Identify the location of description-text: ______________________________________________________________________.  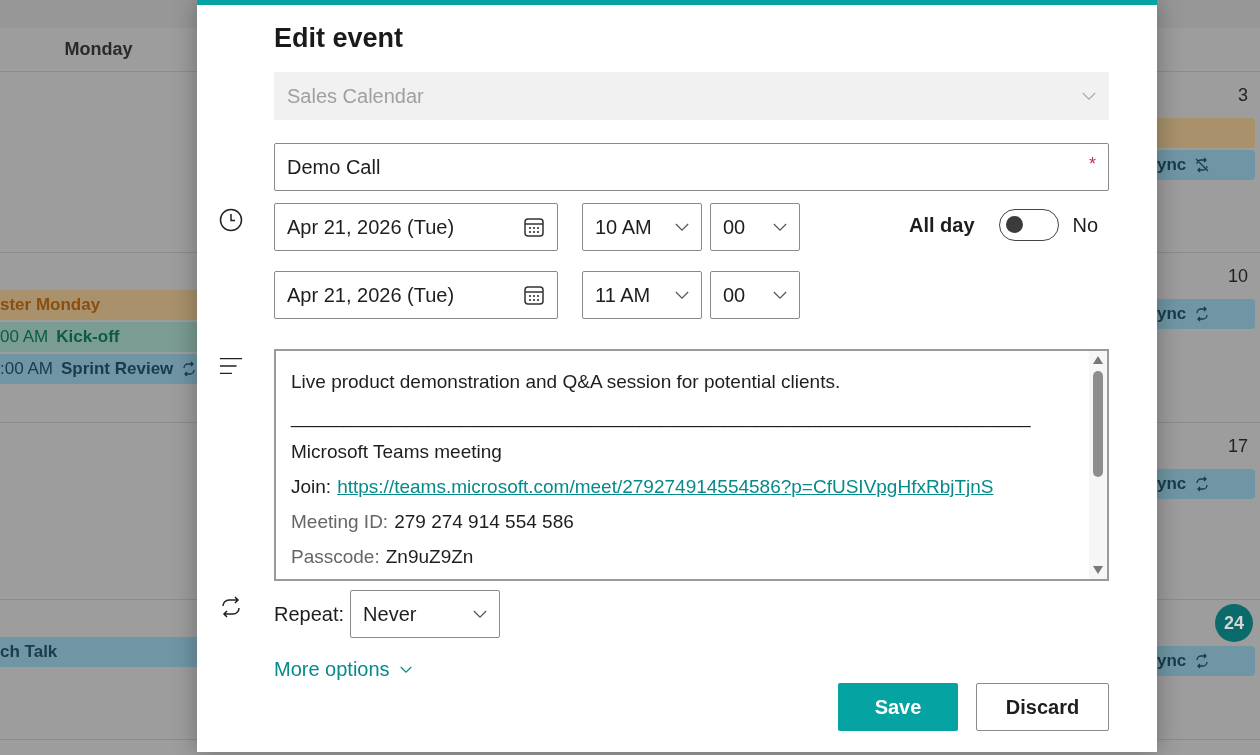
(661, 416).